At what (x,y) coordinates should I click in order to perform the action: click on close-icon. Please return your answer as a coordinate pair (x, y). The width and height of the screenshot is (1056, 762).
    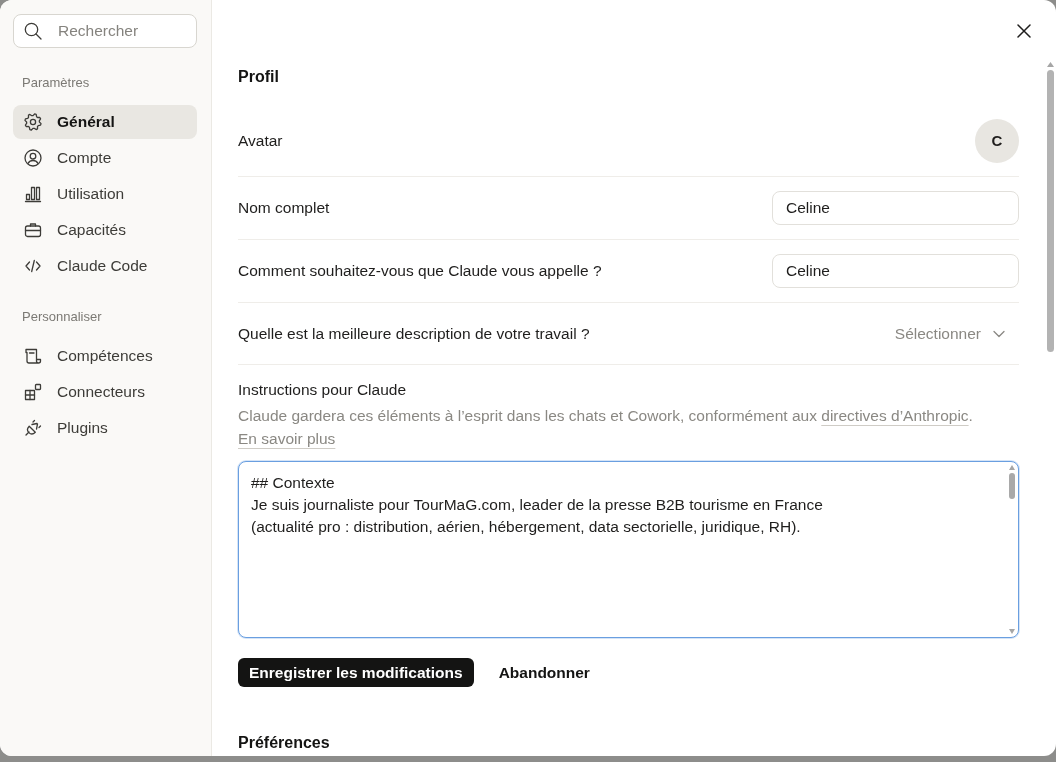
    Looking at the image, I should click on (1024, 31).